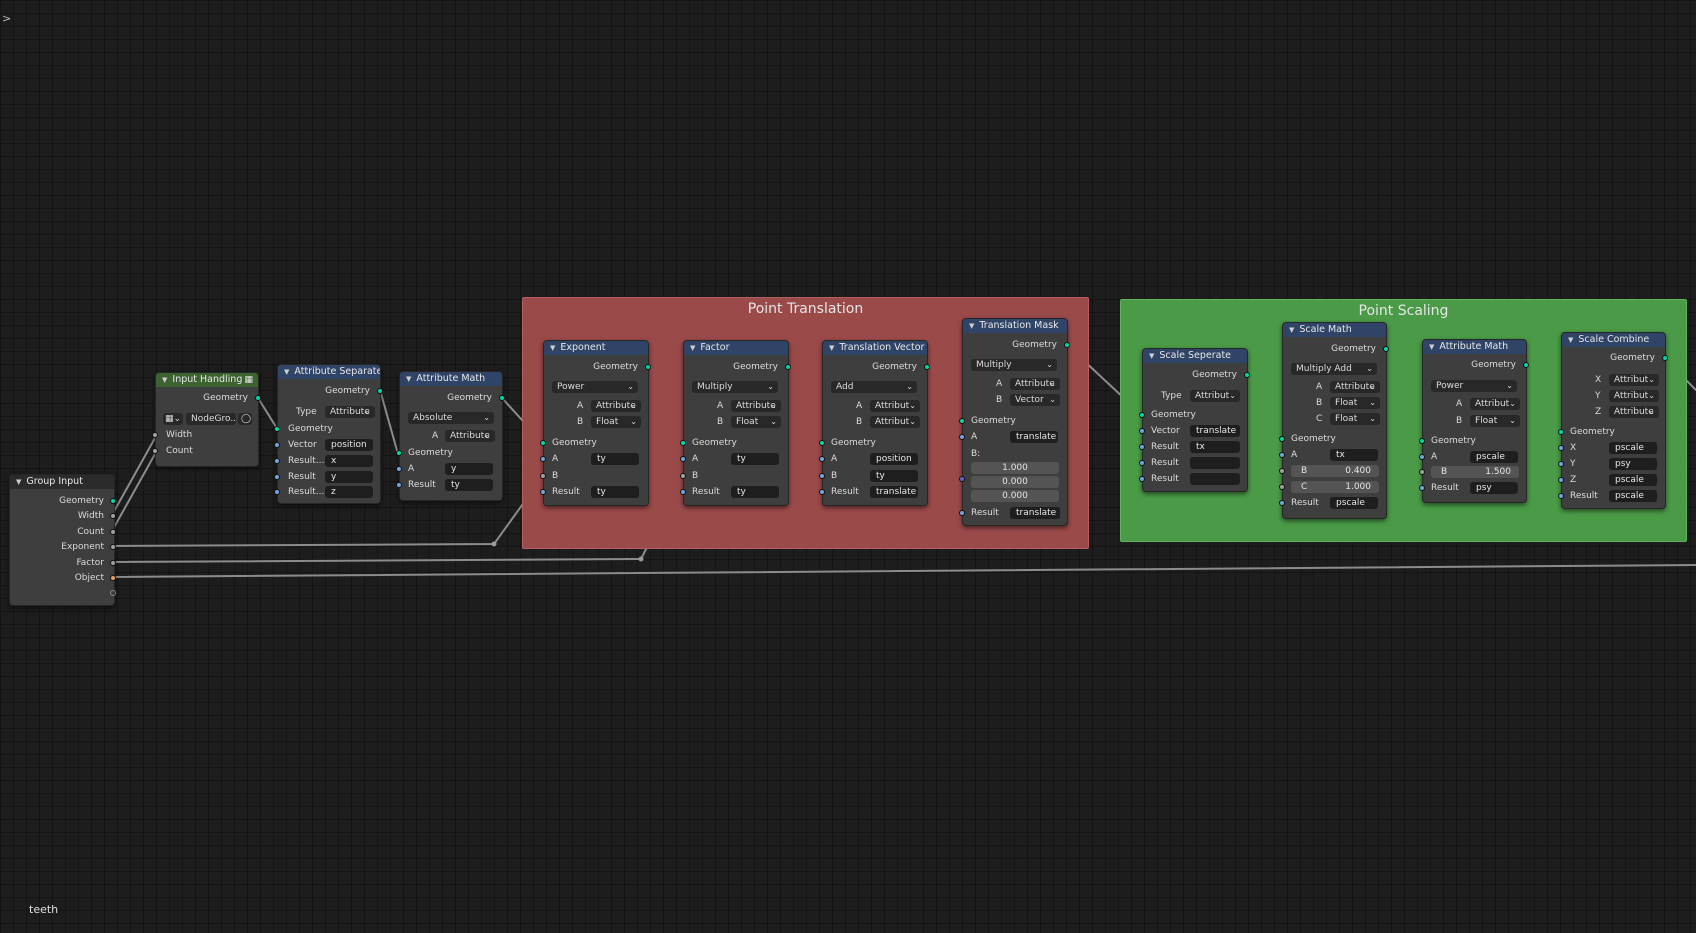 This screenshot has width=1696, height=933. I want to click on socket-b-vector, so click(962, 479).